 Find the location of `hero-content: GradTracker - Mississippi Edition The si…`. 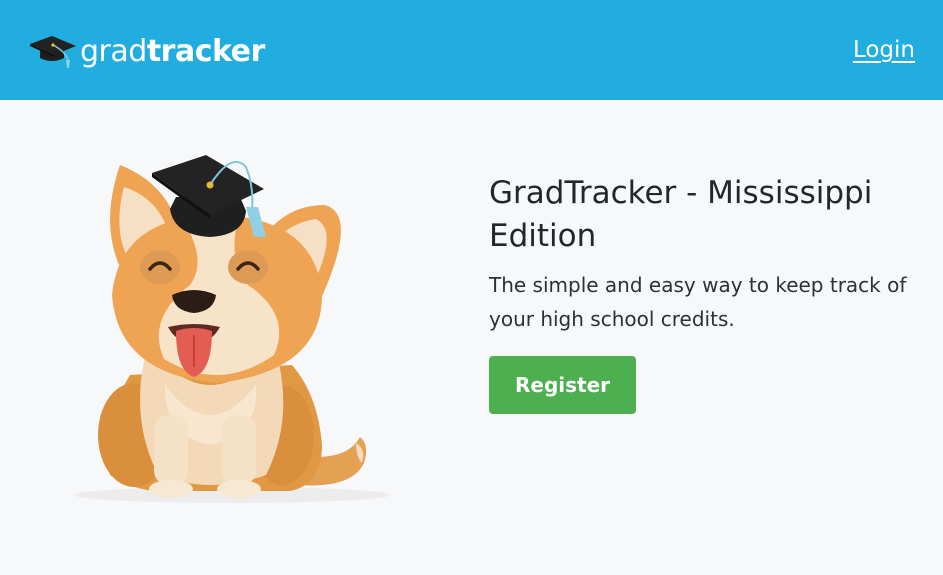

hero-content: GradTracker - Mississippi Edition The si… is located at coordinates (704, 254).